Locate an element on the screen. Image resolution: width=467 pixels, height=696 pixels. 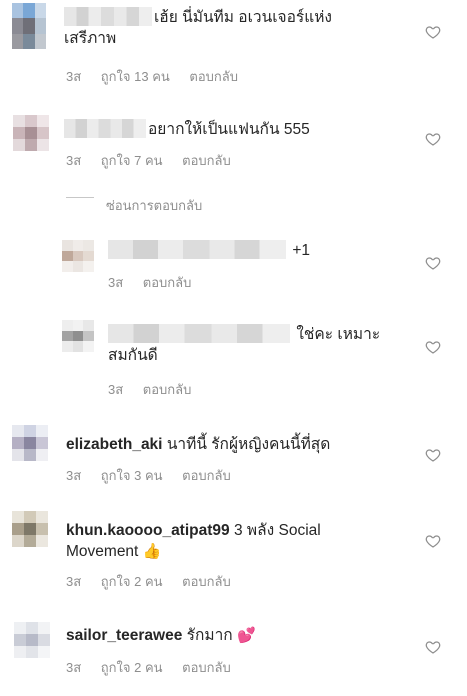
comment-text: เฮ้ย นี่มันทีม อเวนเจอร์แห่ง เสรีภาพ is located at coordinates (198, 27).